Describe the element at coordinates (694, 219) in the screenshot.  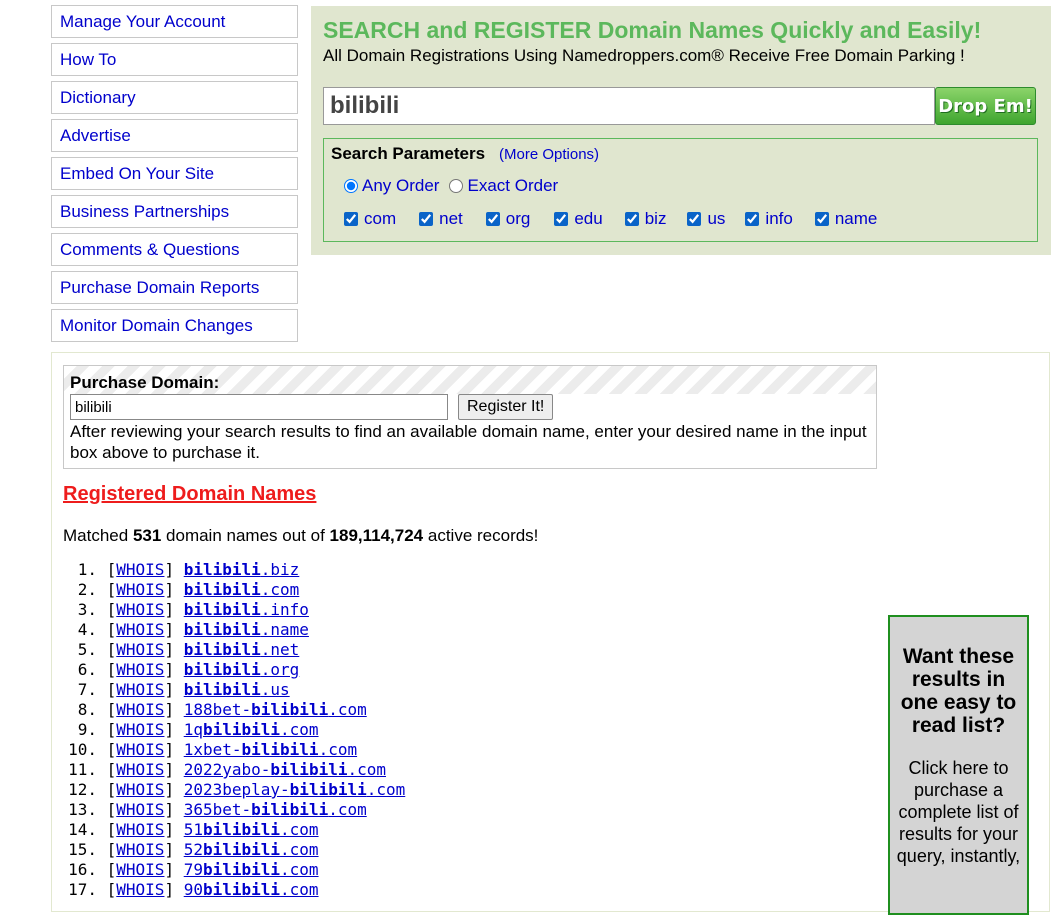
I see `ext-checkbox-us` at that location.